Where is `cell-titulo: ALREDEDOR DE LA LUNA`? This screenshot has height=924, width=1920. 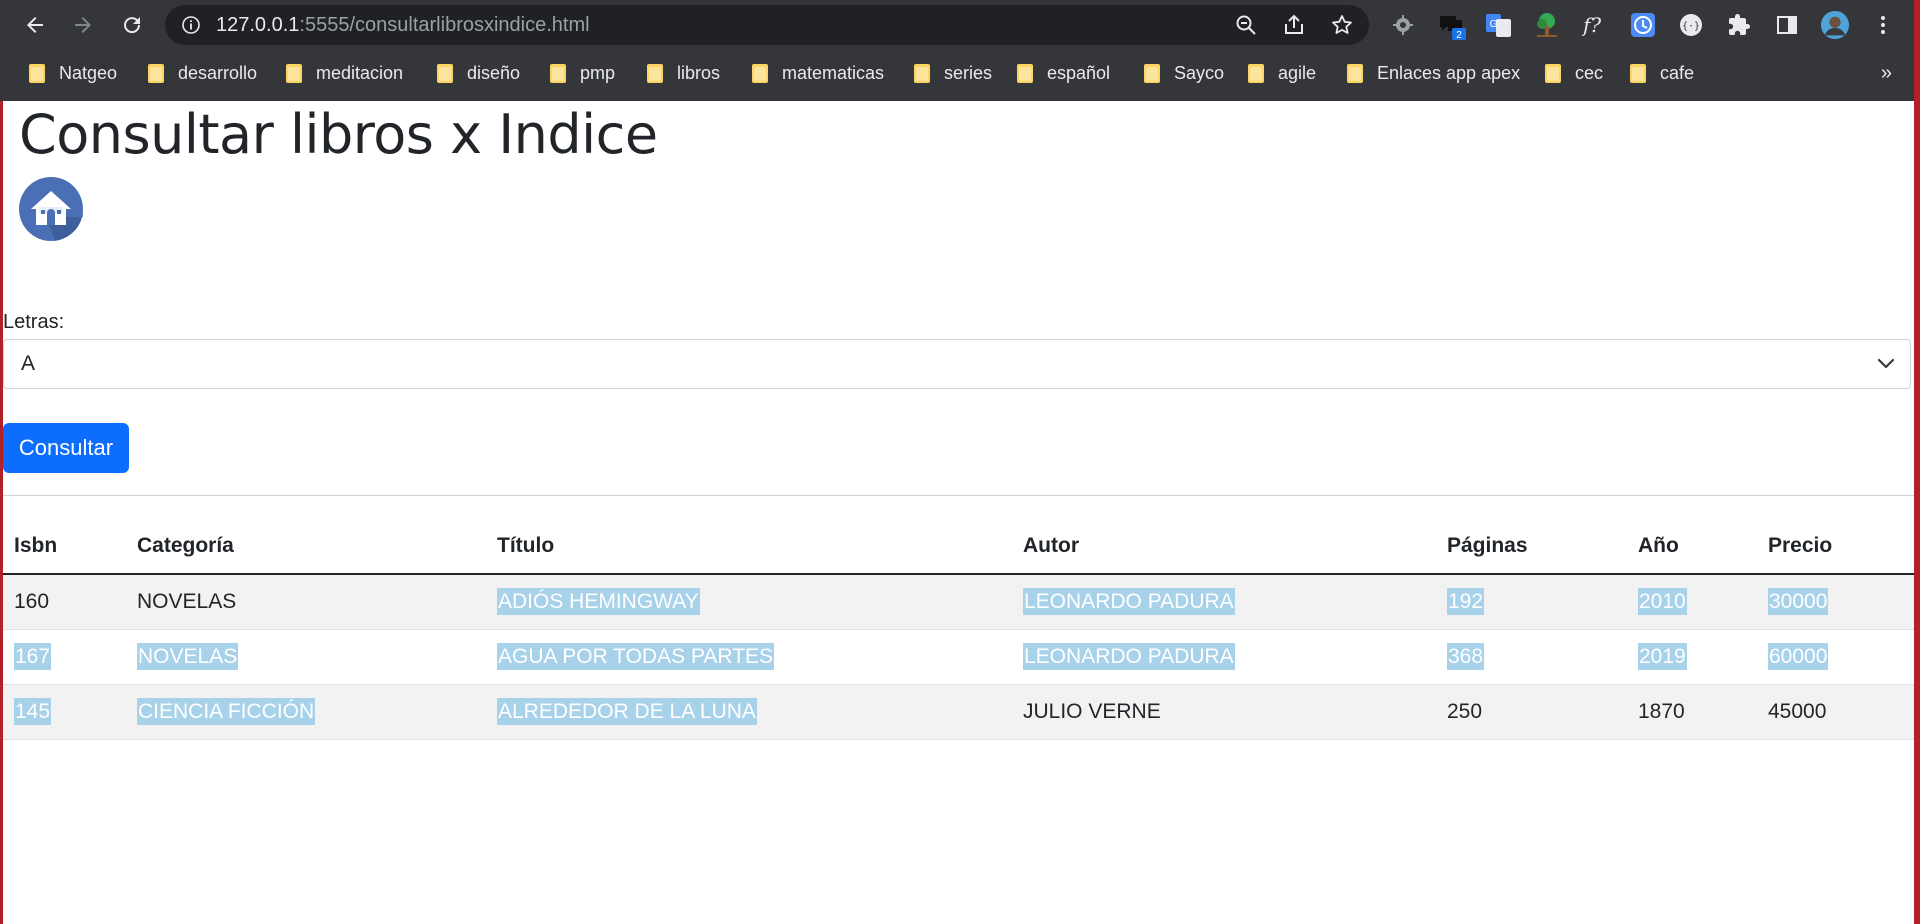 cell-titulo: ALREDEDOR DE LA LUNA is located at coordinates (749, 712).